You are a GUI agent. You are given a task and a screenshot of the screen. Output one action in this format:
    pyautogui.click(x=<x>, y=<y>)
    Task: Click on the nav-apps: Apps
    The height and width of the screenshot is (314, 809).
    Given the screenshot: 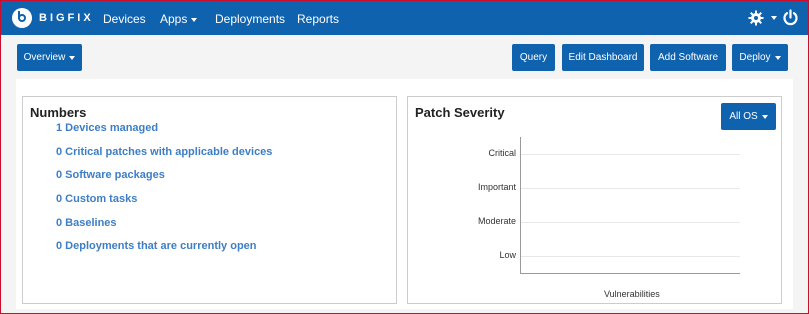 What is the action you would take?
    pyautogui.click(x=179, y=19)
    